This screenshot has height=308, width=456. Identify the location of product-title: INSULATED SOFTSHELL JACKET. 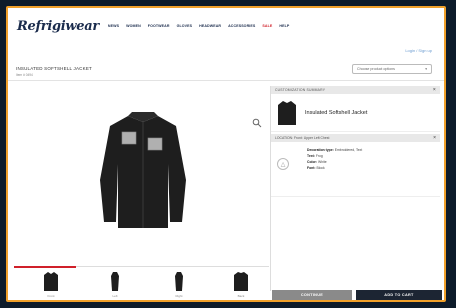
(54, 68).